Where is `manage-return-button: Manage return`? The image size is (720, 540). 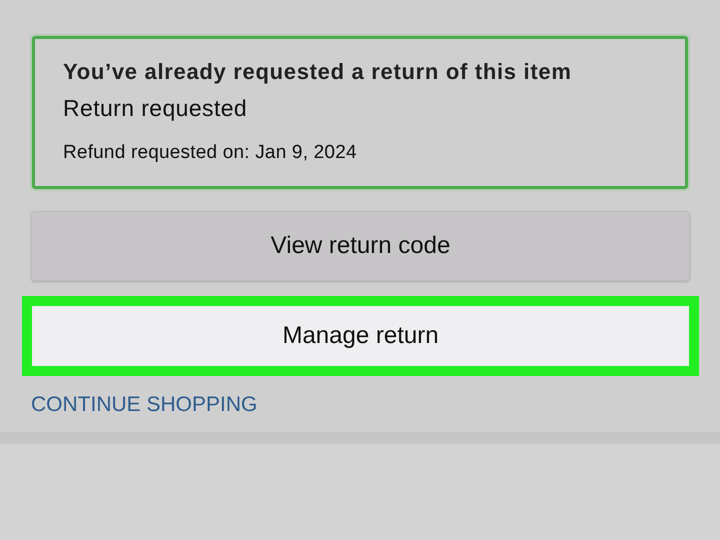
manage-return-button: Manage return is located at coordinates (360, 336).